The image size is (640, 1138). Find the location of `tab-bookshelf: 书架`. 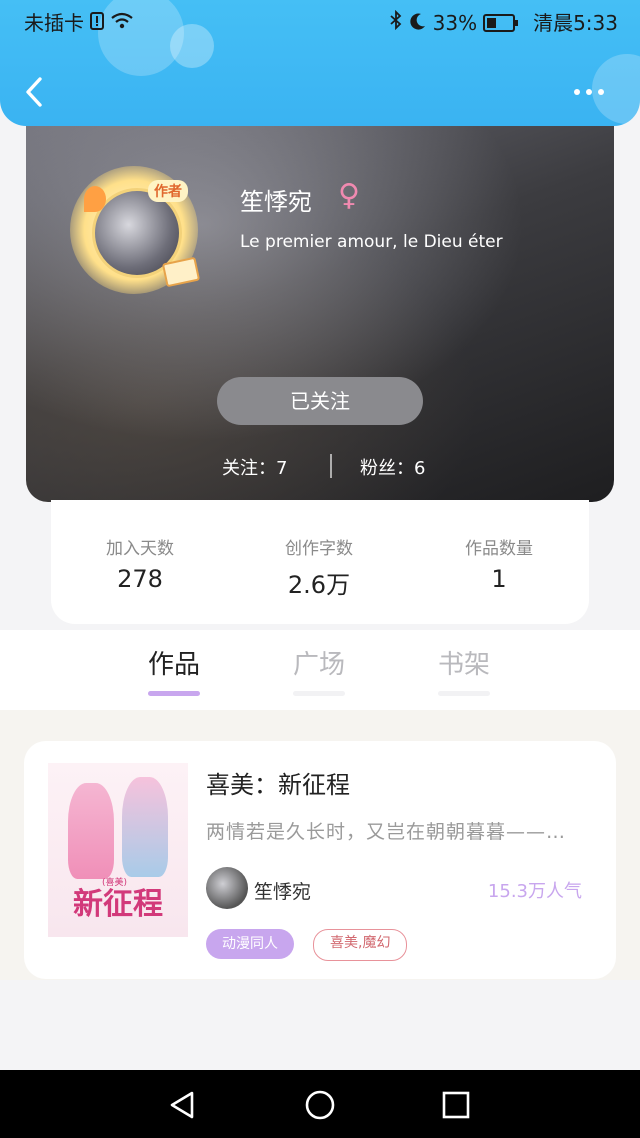

tab-bookshelf: 书架 is located at coordinates (464, 670).